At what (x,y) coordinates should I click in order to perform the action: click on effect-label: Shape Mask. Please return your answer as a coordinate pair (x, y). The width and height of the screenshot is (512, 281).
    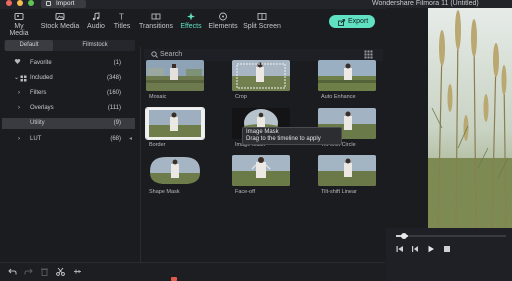
    Looking at the image, I should click on (164, 192).